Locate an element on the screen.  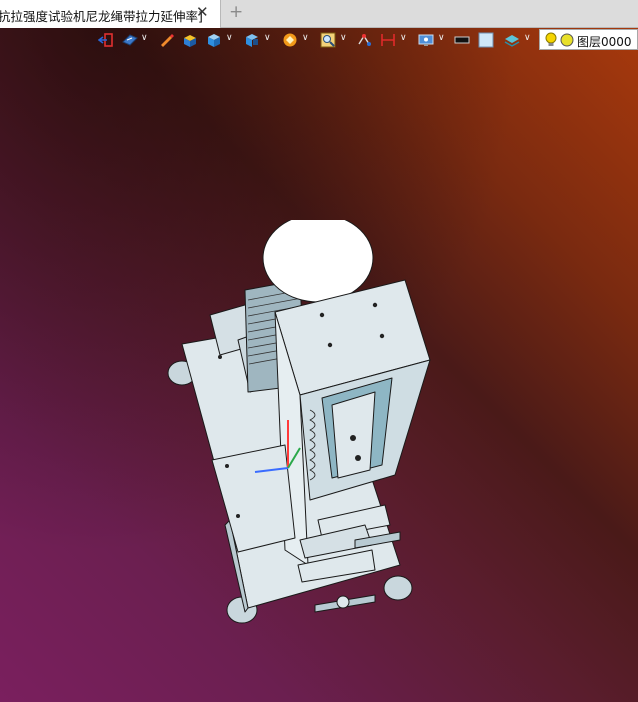
zoom-fit-icon is located at coordinates (328, 40).